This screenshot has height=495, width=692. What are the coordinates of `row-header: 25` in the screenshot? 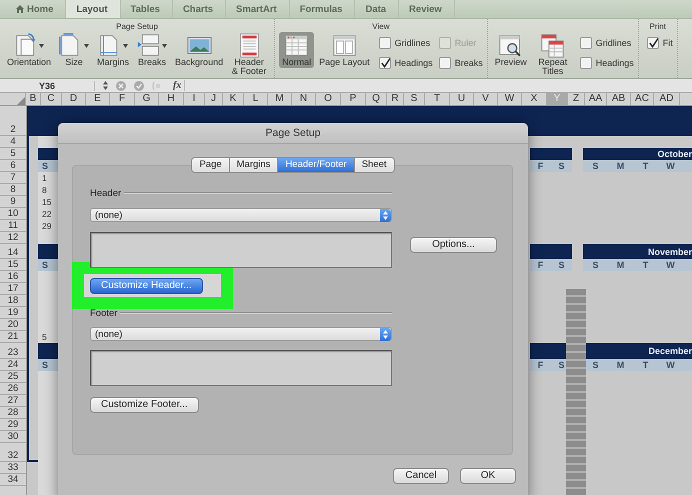 It's located at (13, 377).